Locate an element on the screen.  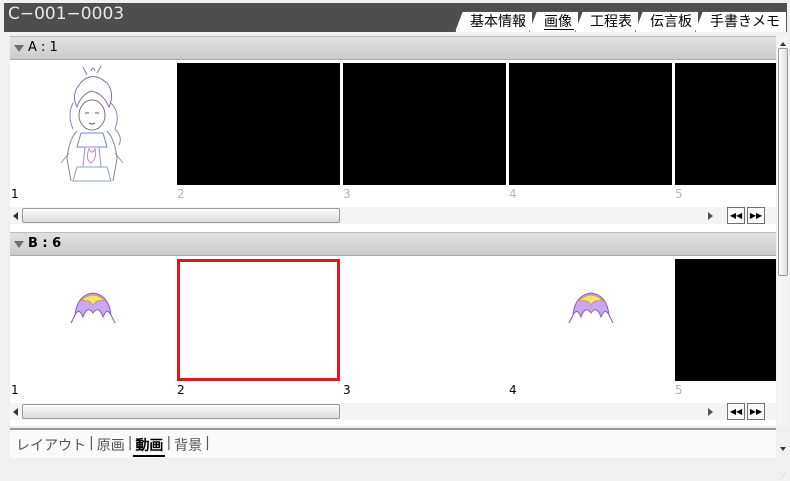
tab-schedule: 工程表 is located at coordinates (607, 21).